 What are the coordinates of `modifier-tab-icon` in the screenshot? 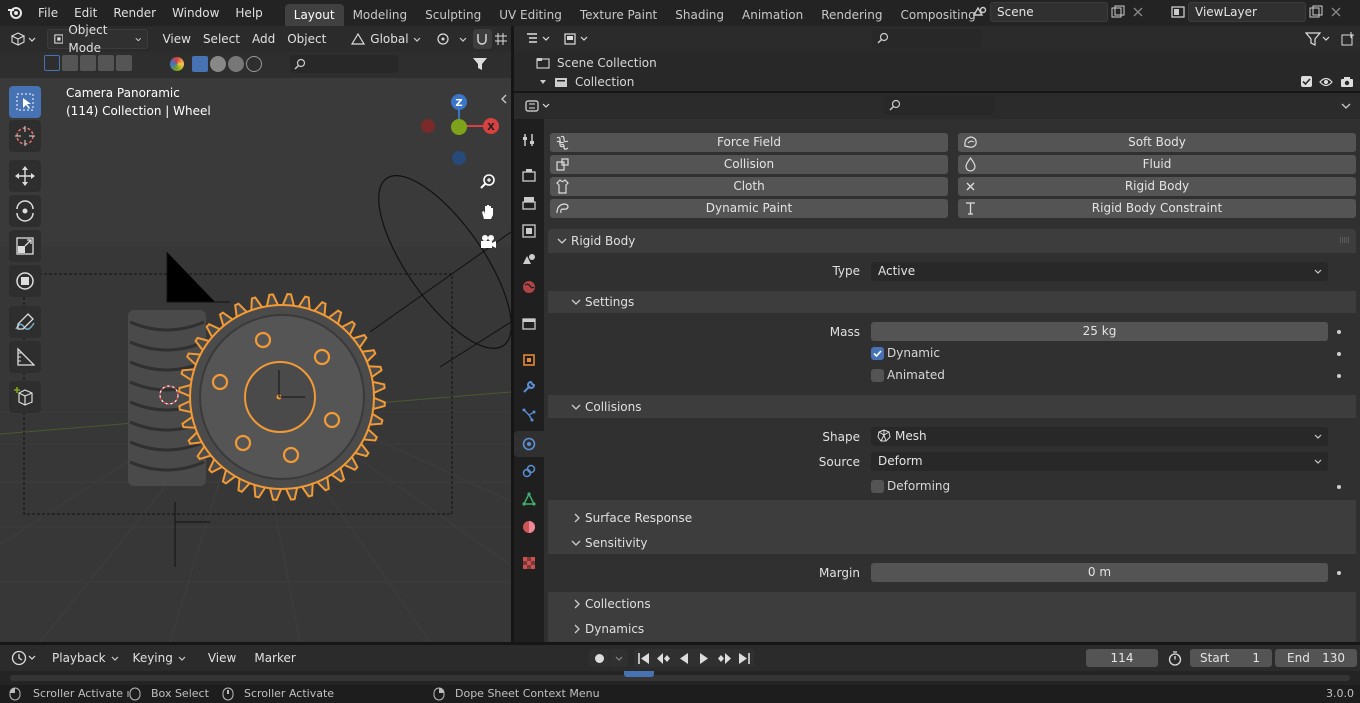 It's located at (529, 387).